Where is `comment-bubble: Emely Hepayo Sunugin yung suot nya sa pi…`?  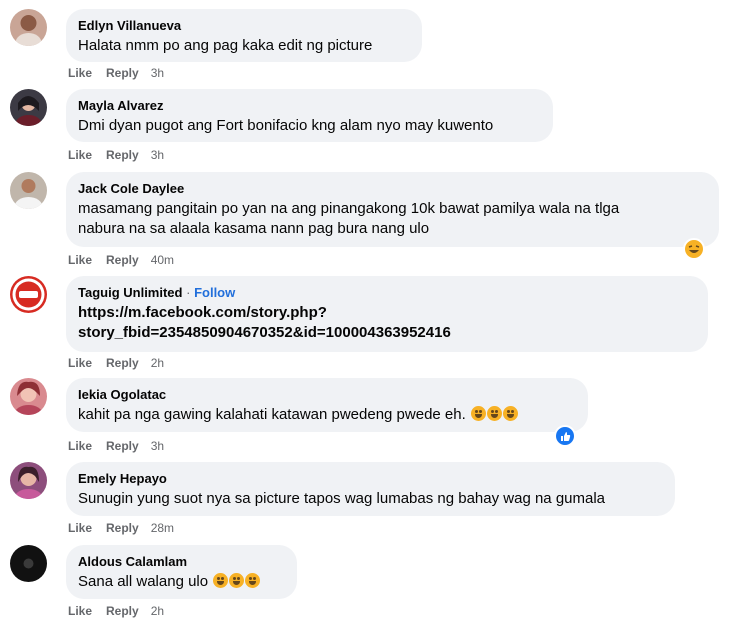
comment-bubble: Emely Hepayo Sunugin yung suot nya sa pi… is located at coordinates (370, 489).